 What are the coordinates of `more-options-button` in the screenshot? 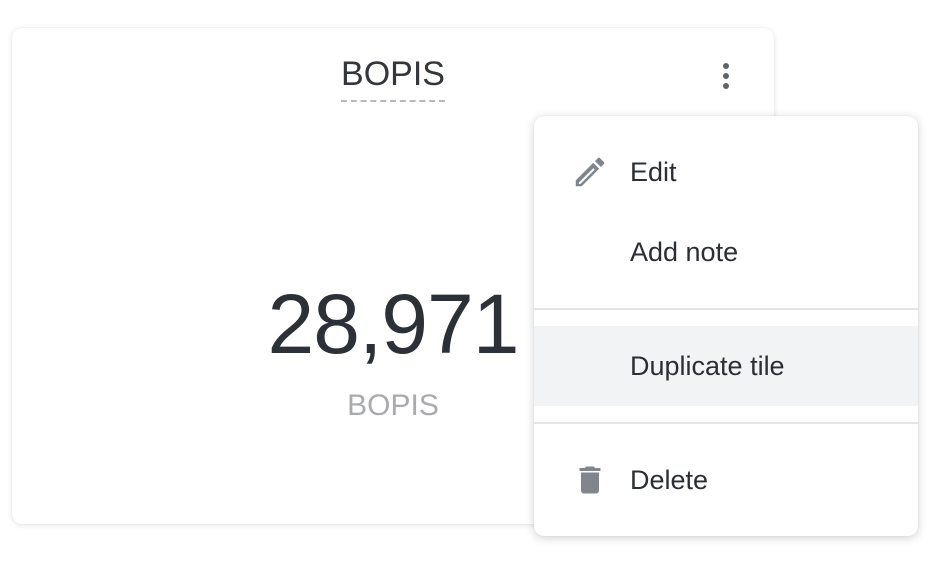 It's located at (726, 76).